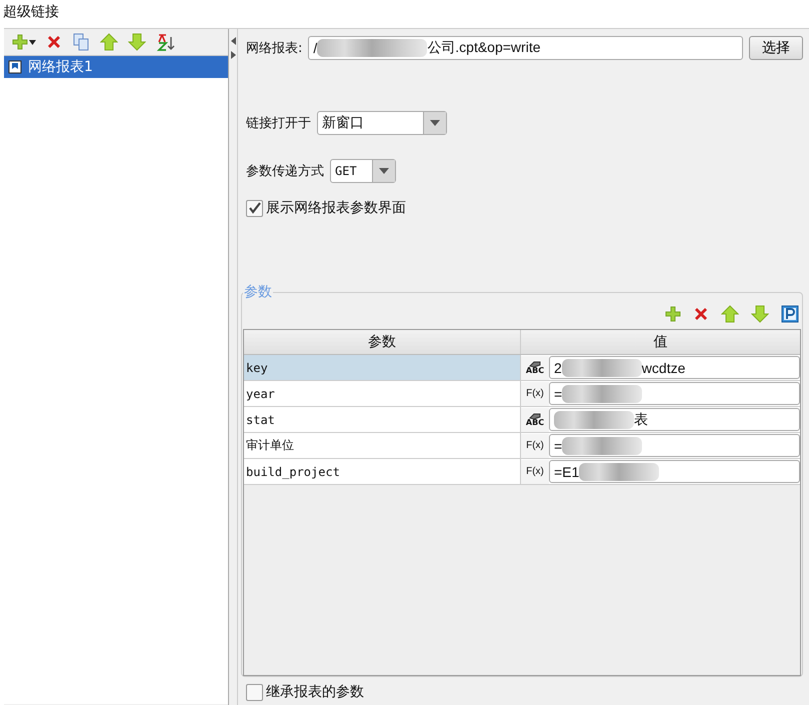  What do you see at coordinates (278, 123) in the screenshot?
I see `open-in-label: 链接打开于` at bounding box center [278, 123].